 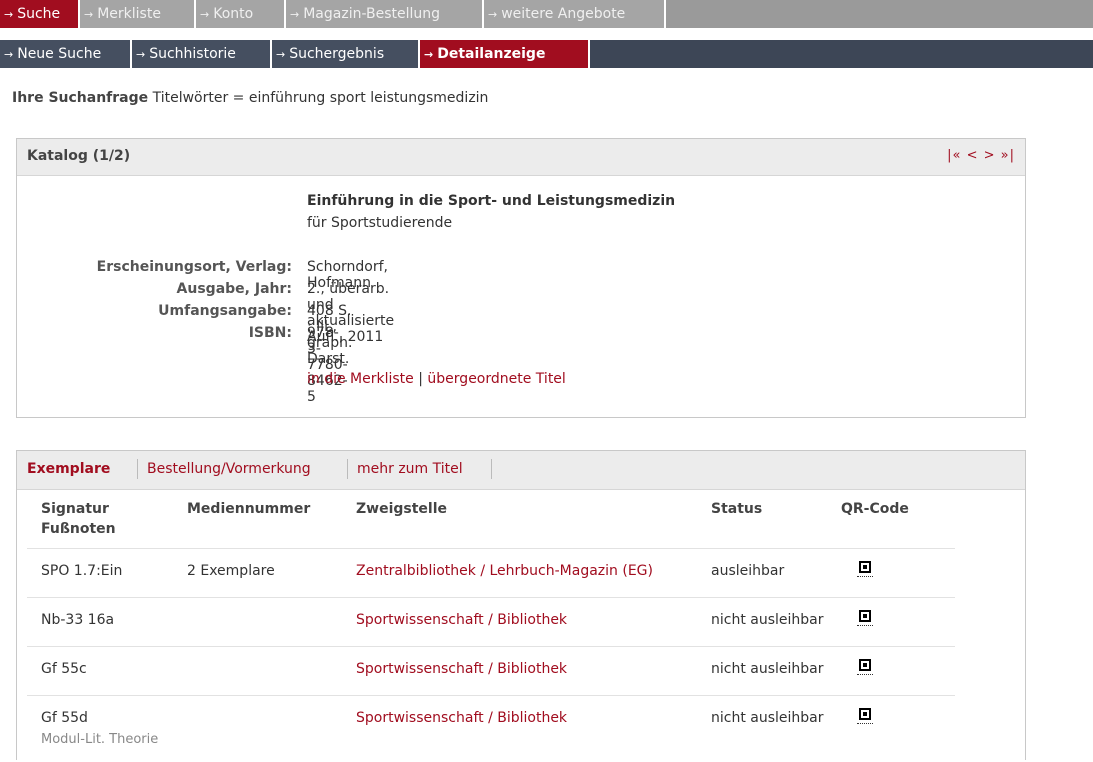 I want to click on cell-signatur: SPO 1.7:Ein, so click(x=82, y=571).